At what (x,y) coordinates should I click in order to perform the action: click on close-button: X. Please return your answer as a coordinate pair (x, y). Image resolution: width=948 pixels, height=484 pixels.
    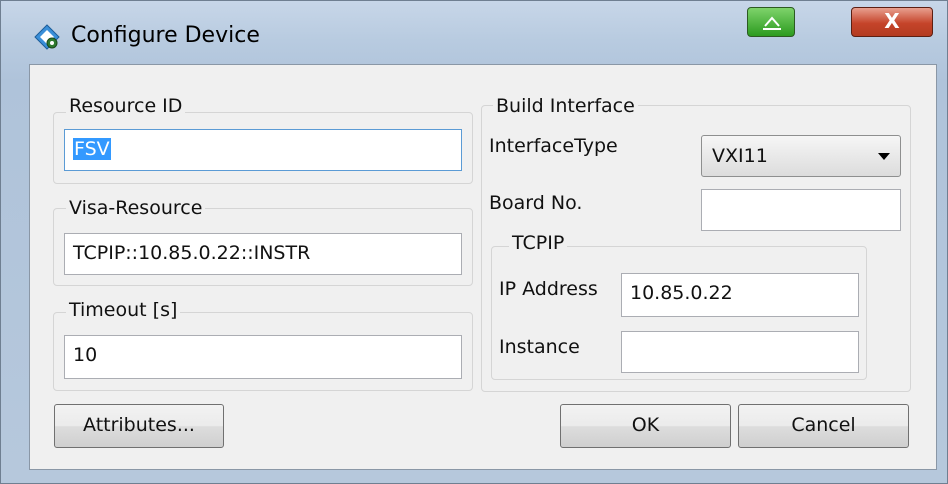
    Looking at the image, I should click on (892, 22).